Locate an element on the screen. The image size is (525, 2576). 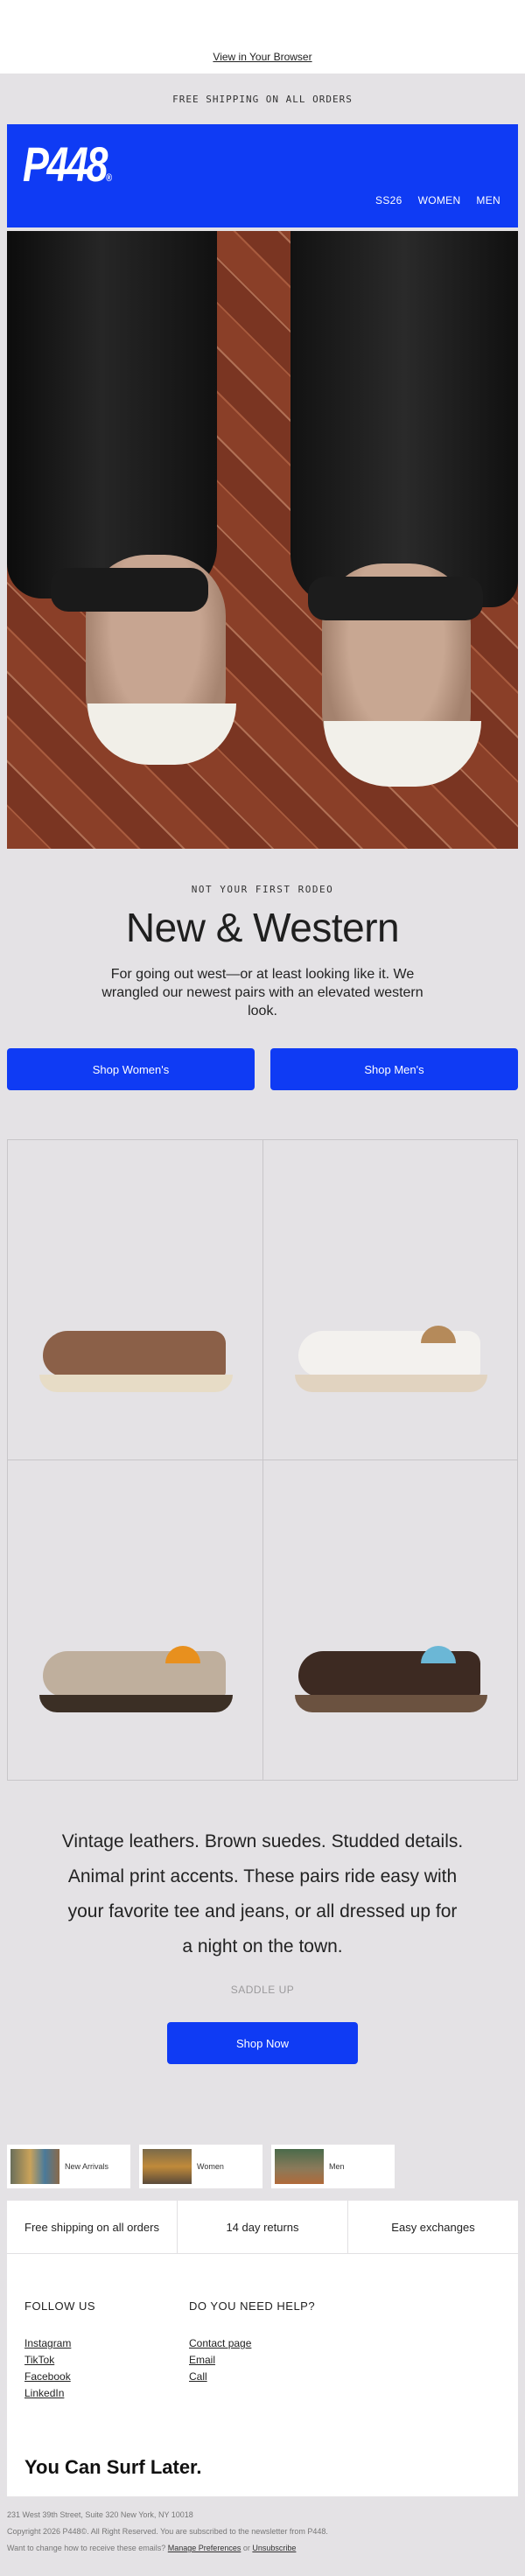
brand-header: P448® SS26 WOMEN MEN is located at coordinates (262, 176).